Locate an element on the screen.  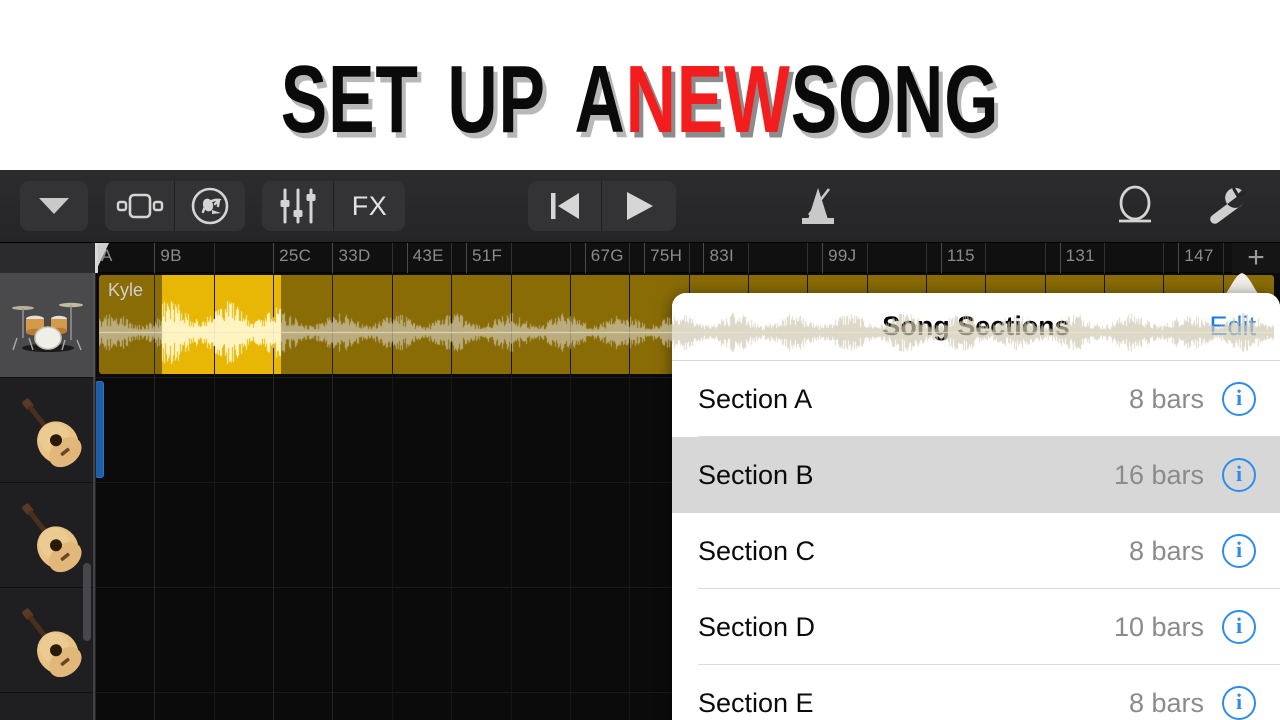
banner-highlight: New is located at coordinates (708, 85).